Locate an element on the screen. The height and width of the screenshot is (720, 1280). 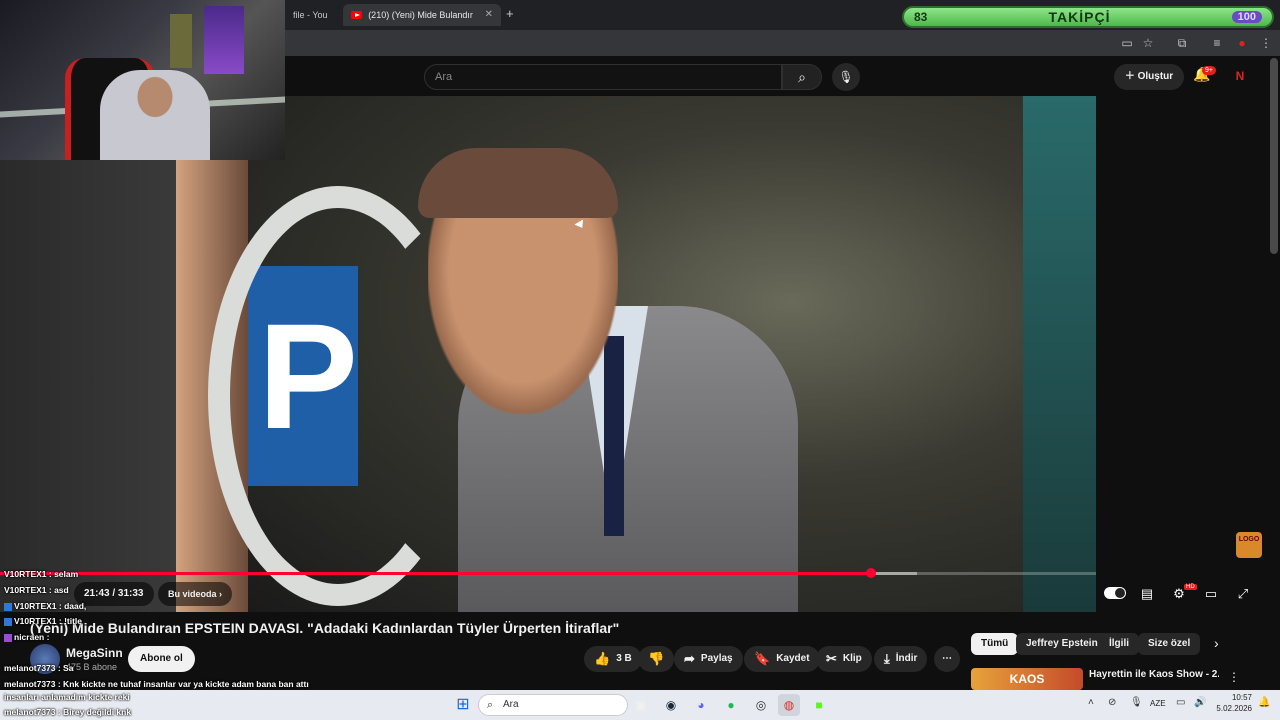
plus-icon: ＋ is located at coordinates (1129, 76).